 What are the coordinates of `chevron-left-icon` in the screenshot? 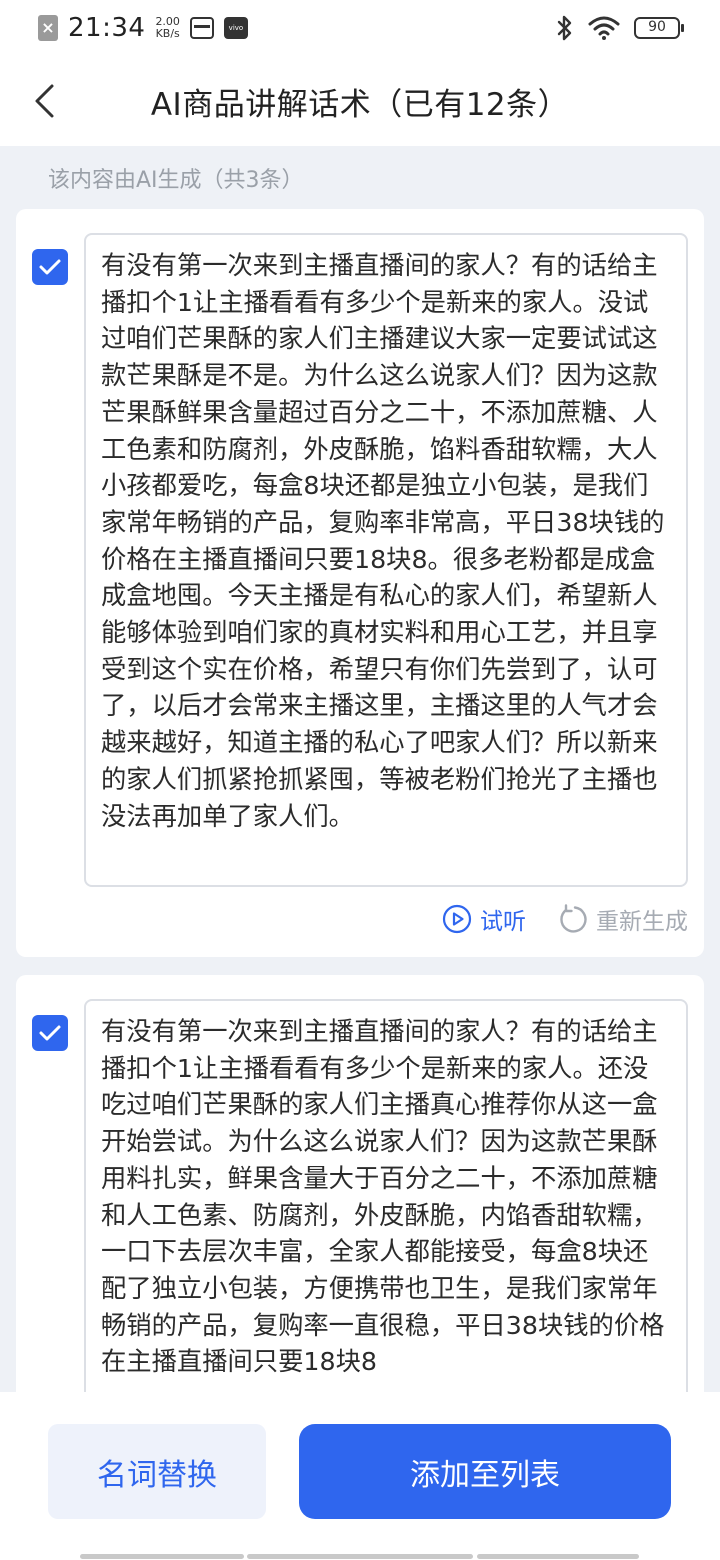 It's located at (44, 101).